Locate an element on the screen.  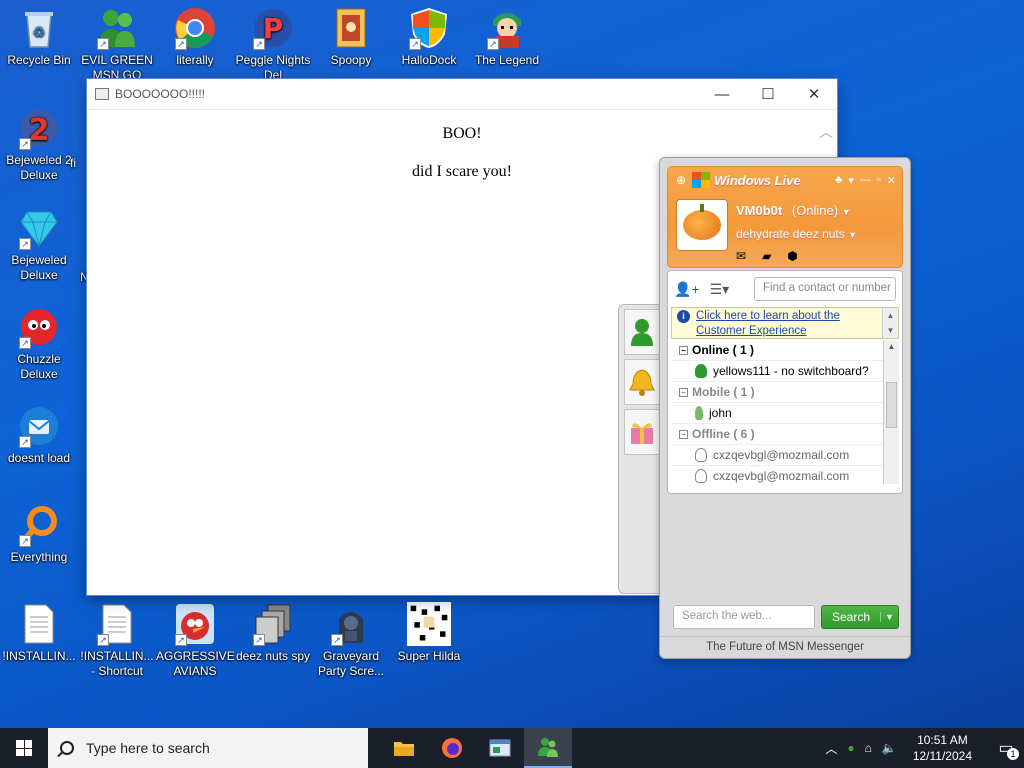
brand-title: Windows Live is located at coordinates (757, 180).